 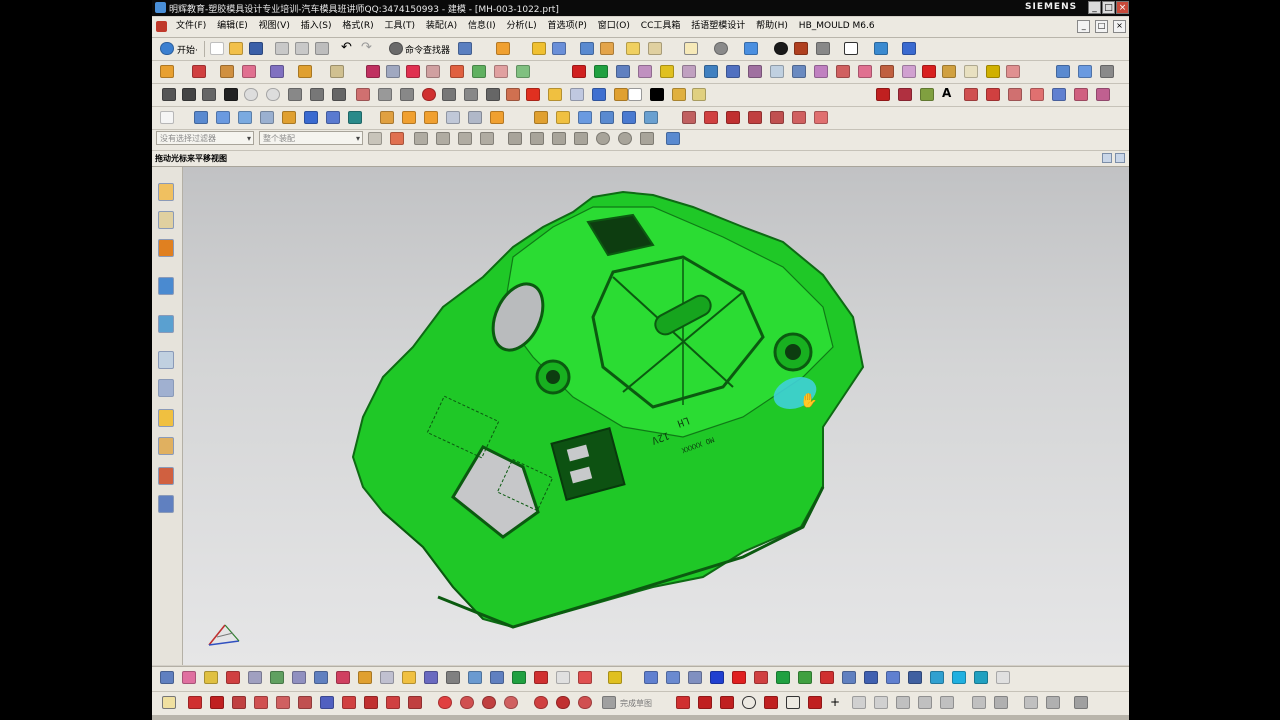 I want to click on tube-icon, so click(x=387, y=117).